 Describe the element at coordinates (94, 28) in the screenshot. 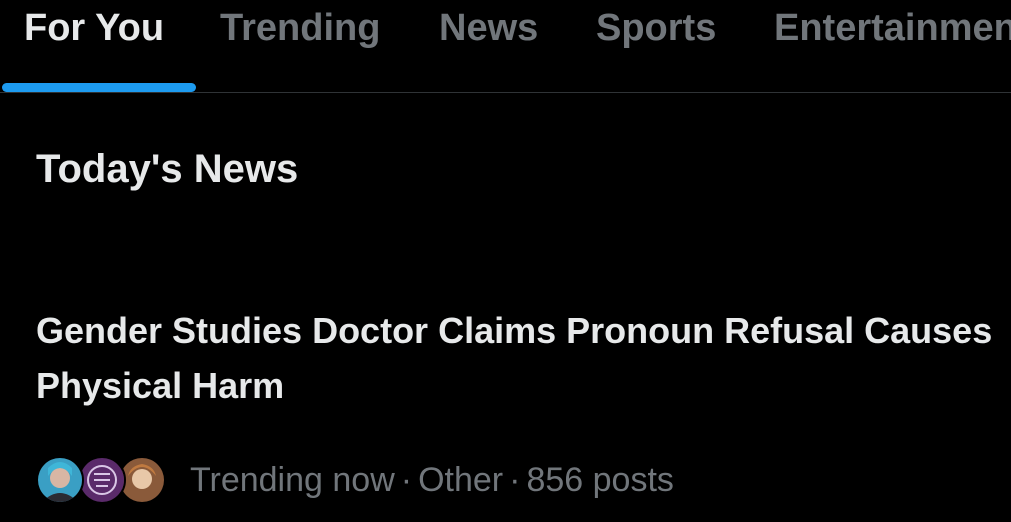

I see `tab-for-you: For You` at that location.